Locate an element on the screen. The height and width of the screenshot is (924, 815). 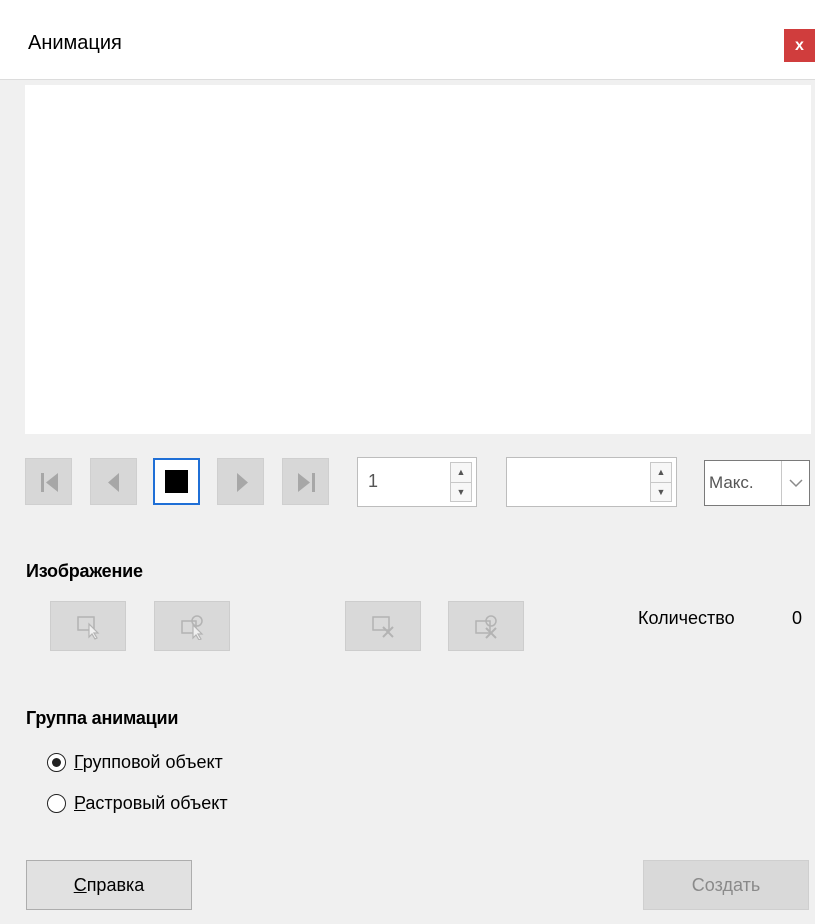
play-reverse-icon is located at coordinates (113, 482).